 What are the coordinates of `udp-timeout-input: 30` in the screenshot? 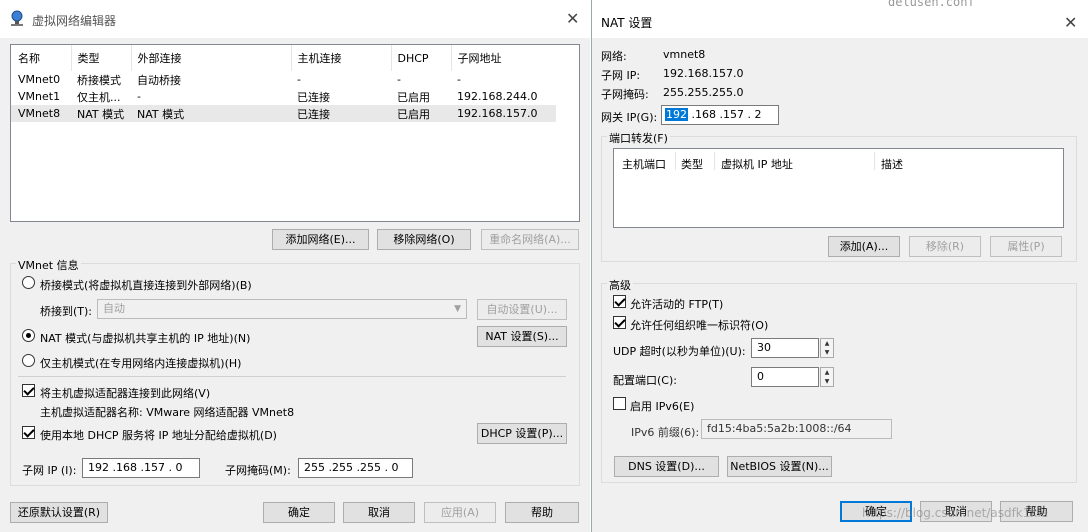 It's located at (785, 348).